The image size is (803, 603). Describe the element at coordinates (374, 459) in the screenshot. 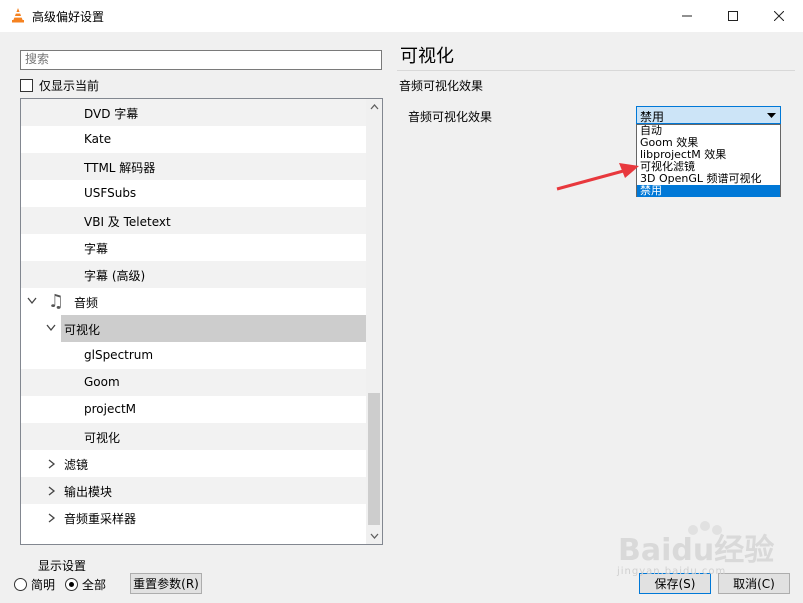

I see `scrollbar-thumb` at that location.